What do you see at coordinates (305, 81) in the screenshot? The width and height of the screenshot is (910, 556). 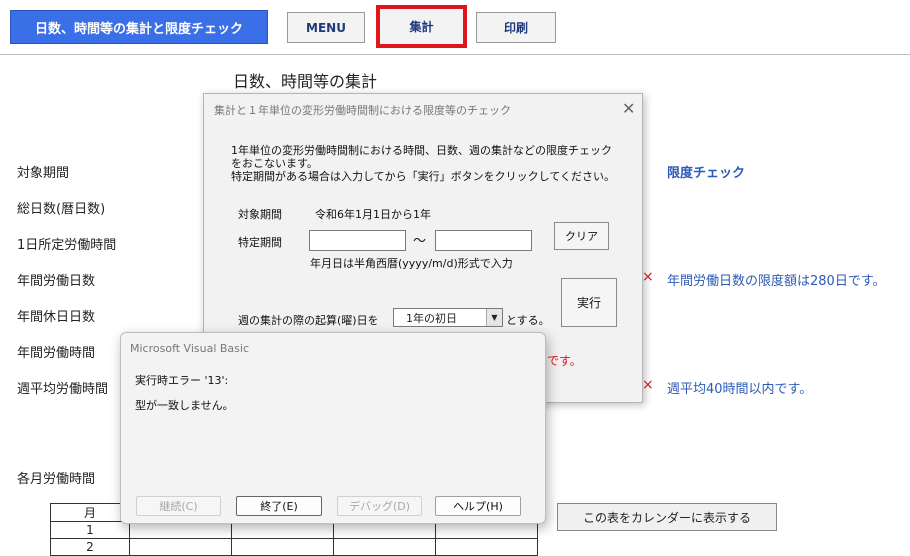 I see `sheet-heading: 日数、時間等の集計` at bounding box center [305, 81].